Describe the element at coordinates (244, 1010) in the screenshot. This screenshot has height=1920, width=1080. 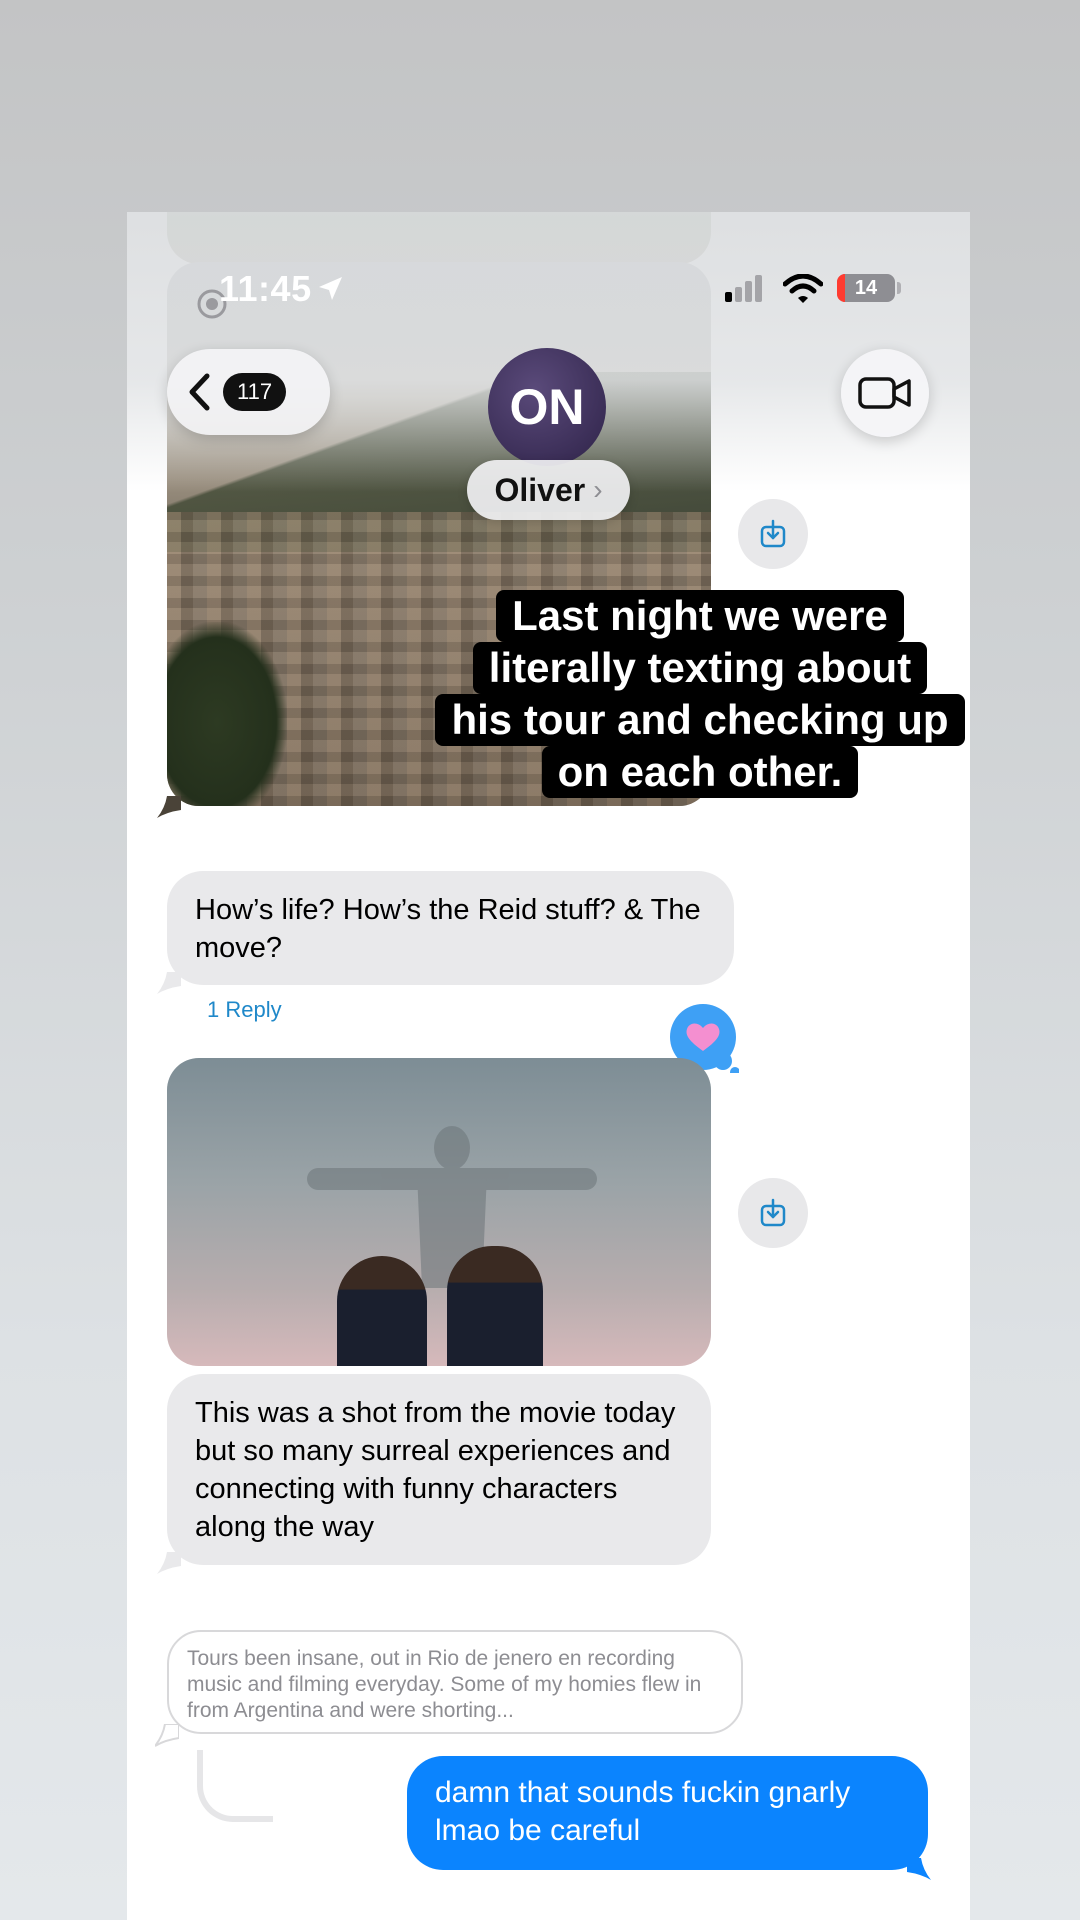
I see `thread-reply-link: 1 Reply` at that location.